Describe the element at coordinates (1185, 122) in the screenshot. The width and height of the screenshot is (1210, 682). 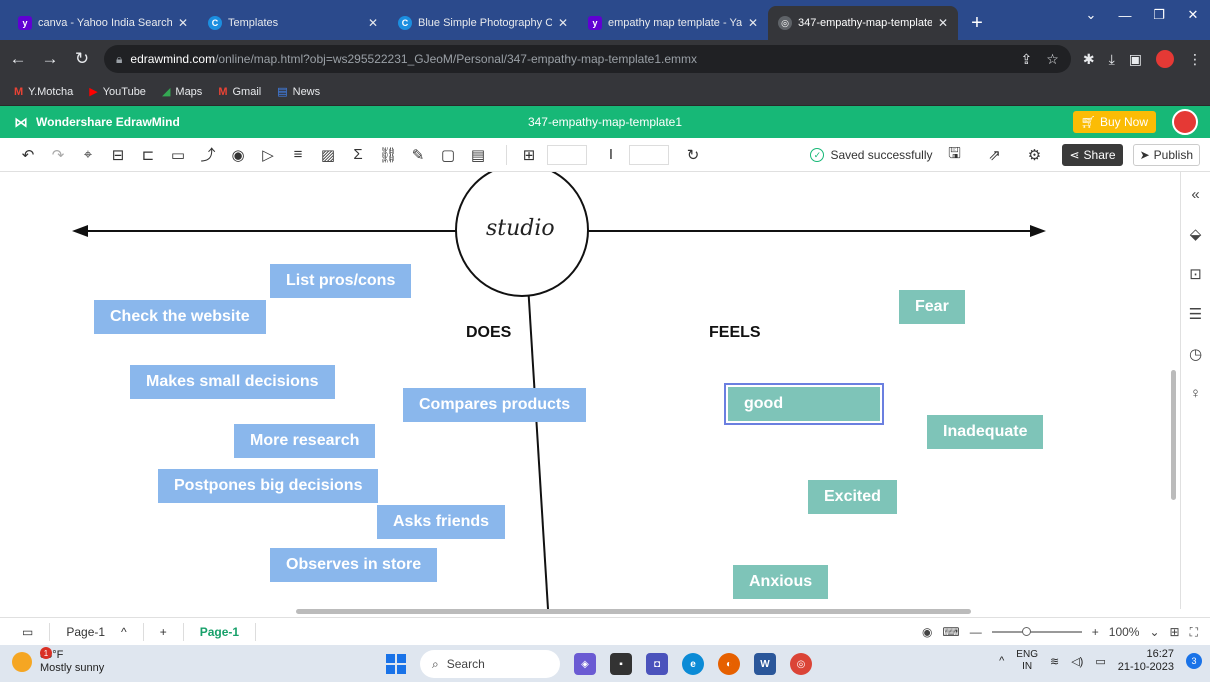
I see `user-avatar` at that location.